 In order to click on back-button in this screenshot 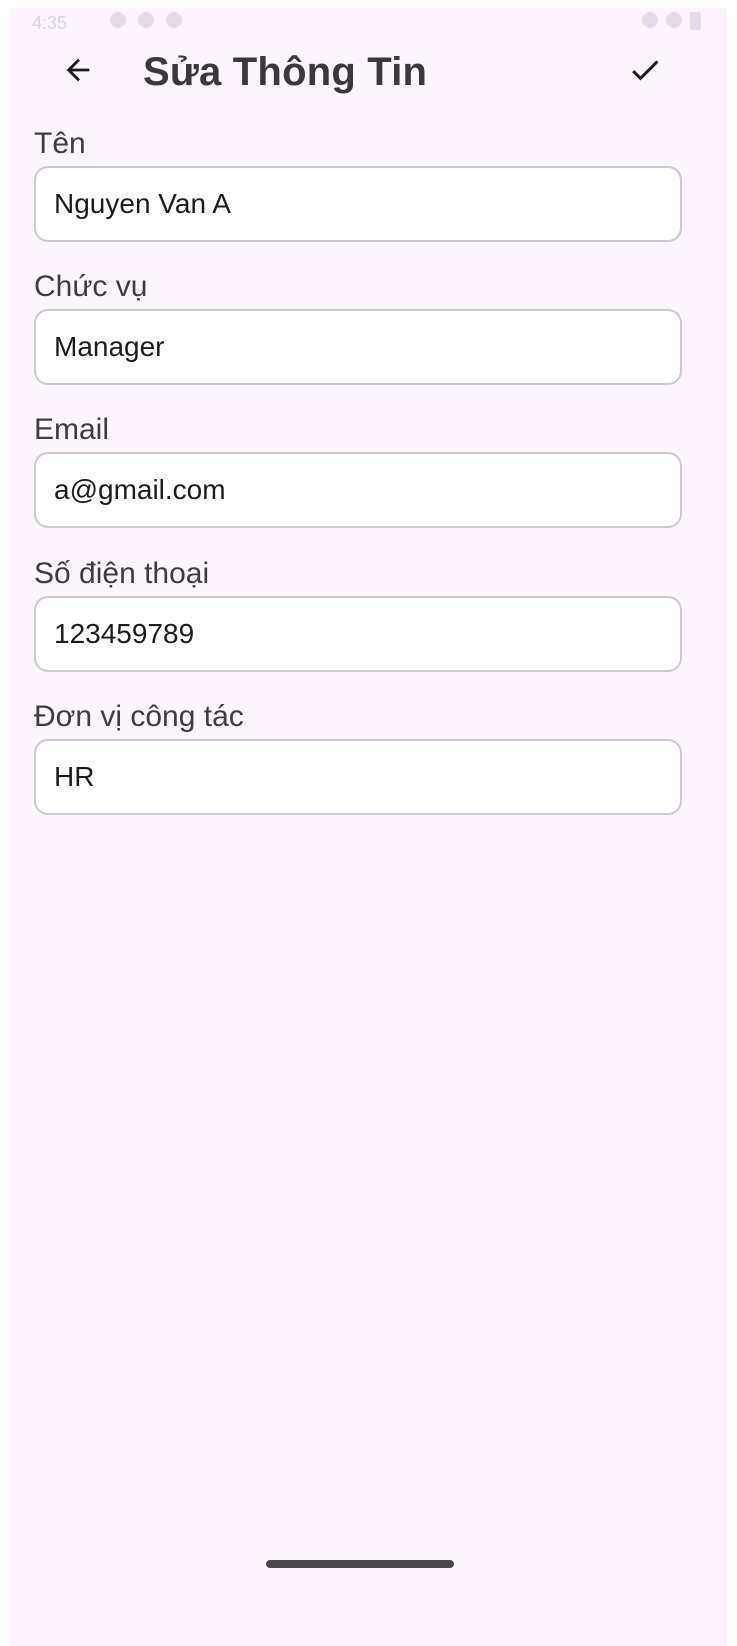, I will do `click(78, 70)`.